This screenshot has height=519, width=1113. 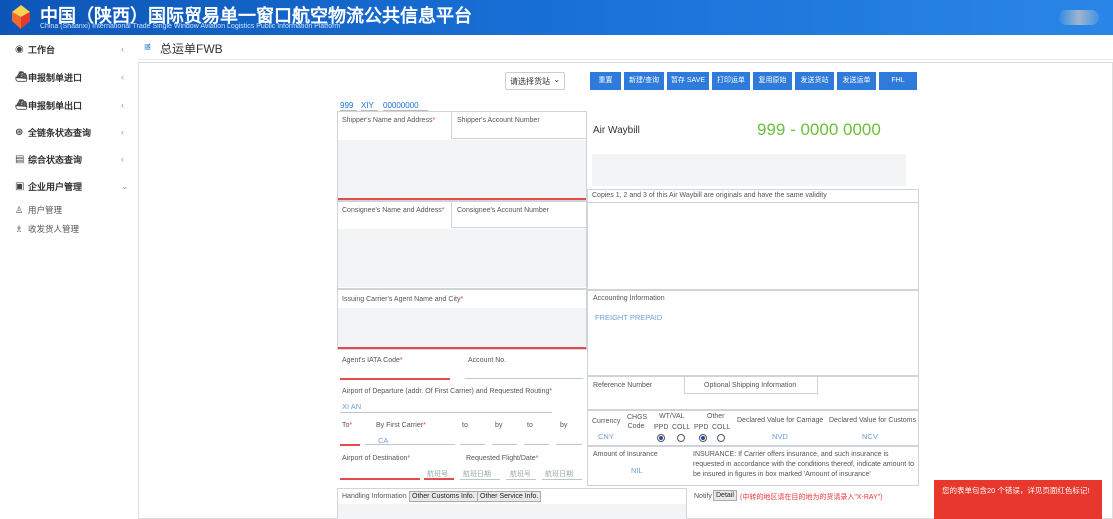 What do you see at coordinates (410, 444) in the screenshot?
I see `first-carrier-underline` at bounding box center [410, 444].